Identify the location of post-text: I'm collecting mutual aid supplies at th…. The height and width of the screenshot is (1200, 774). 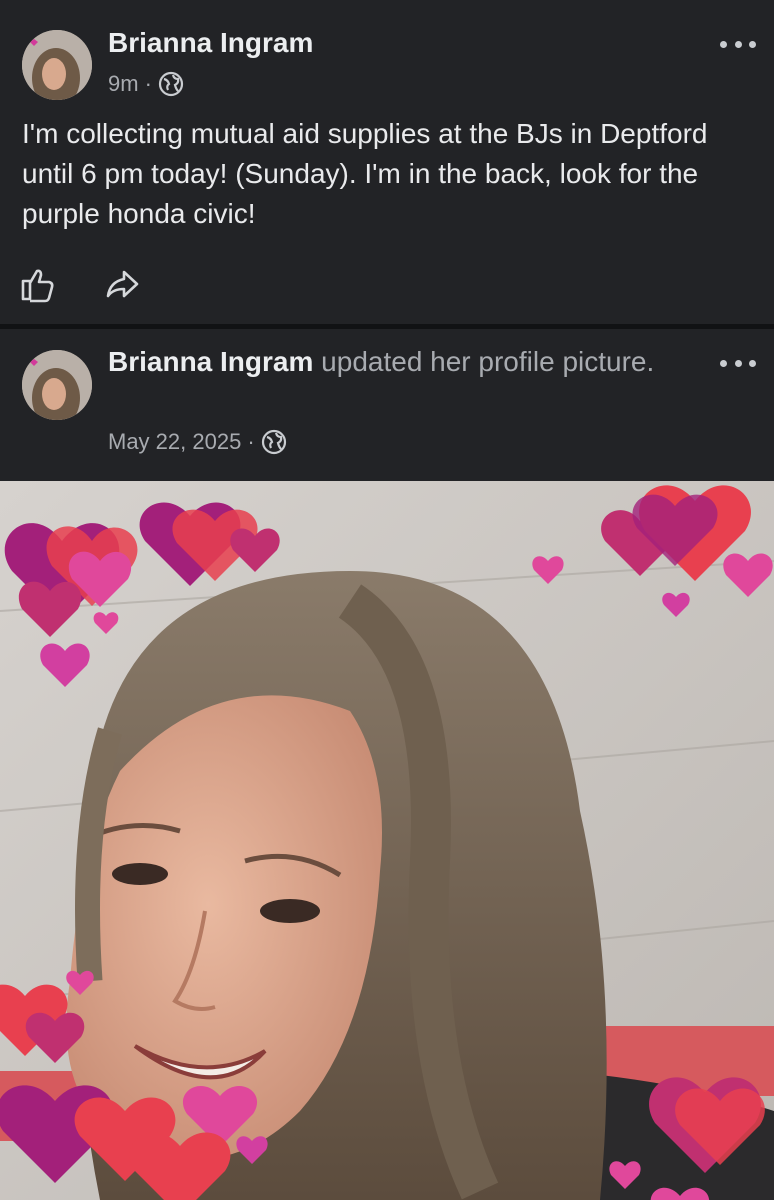
(365, 173).